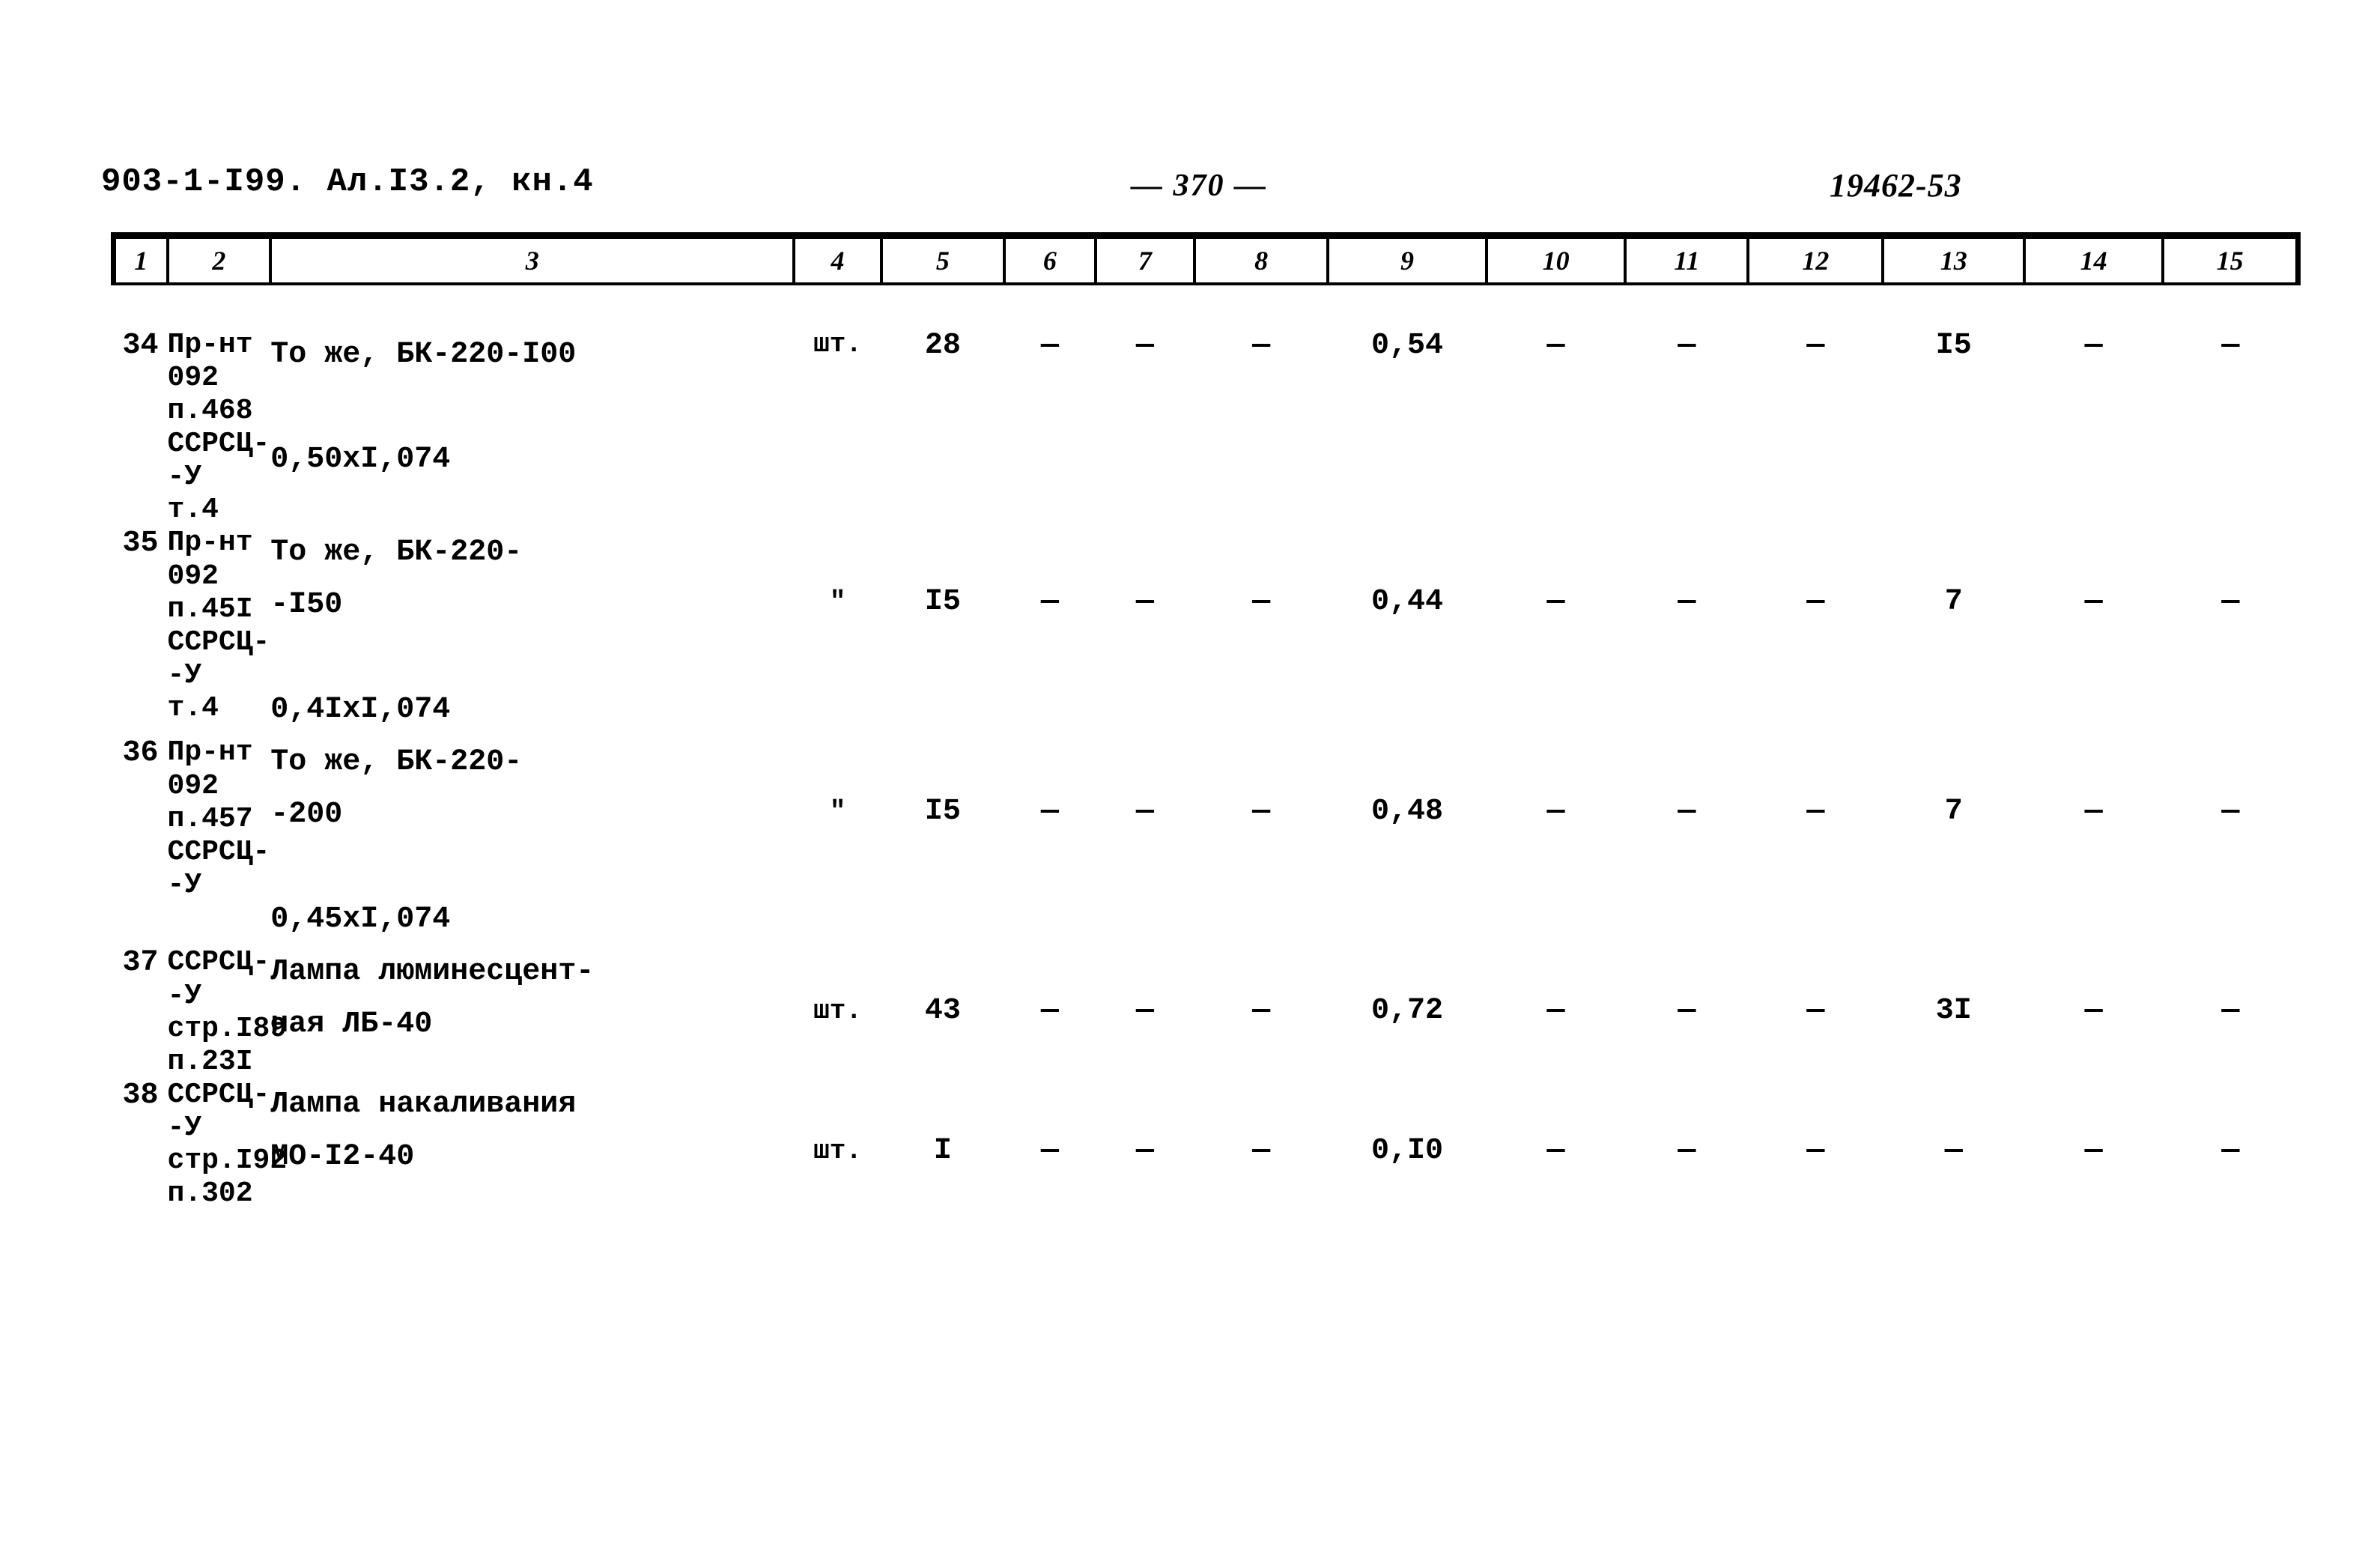  I want to click on column-header-12: 12, so click(1816, 258).